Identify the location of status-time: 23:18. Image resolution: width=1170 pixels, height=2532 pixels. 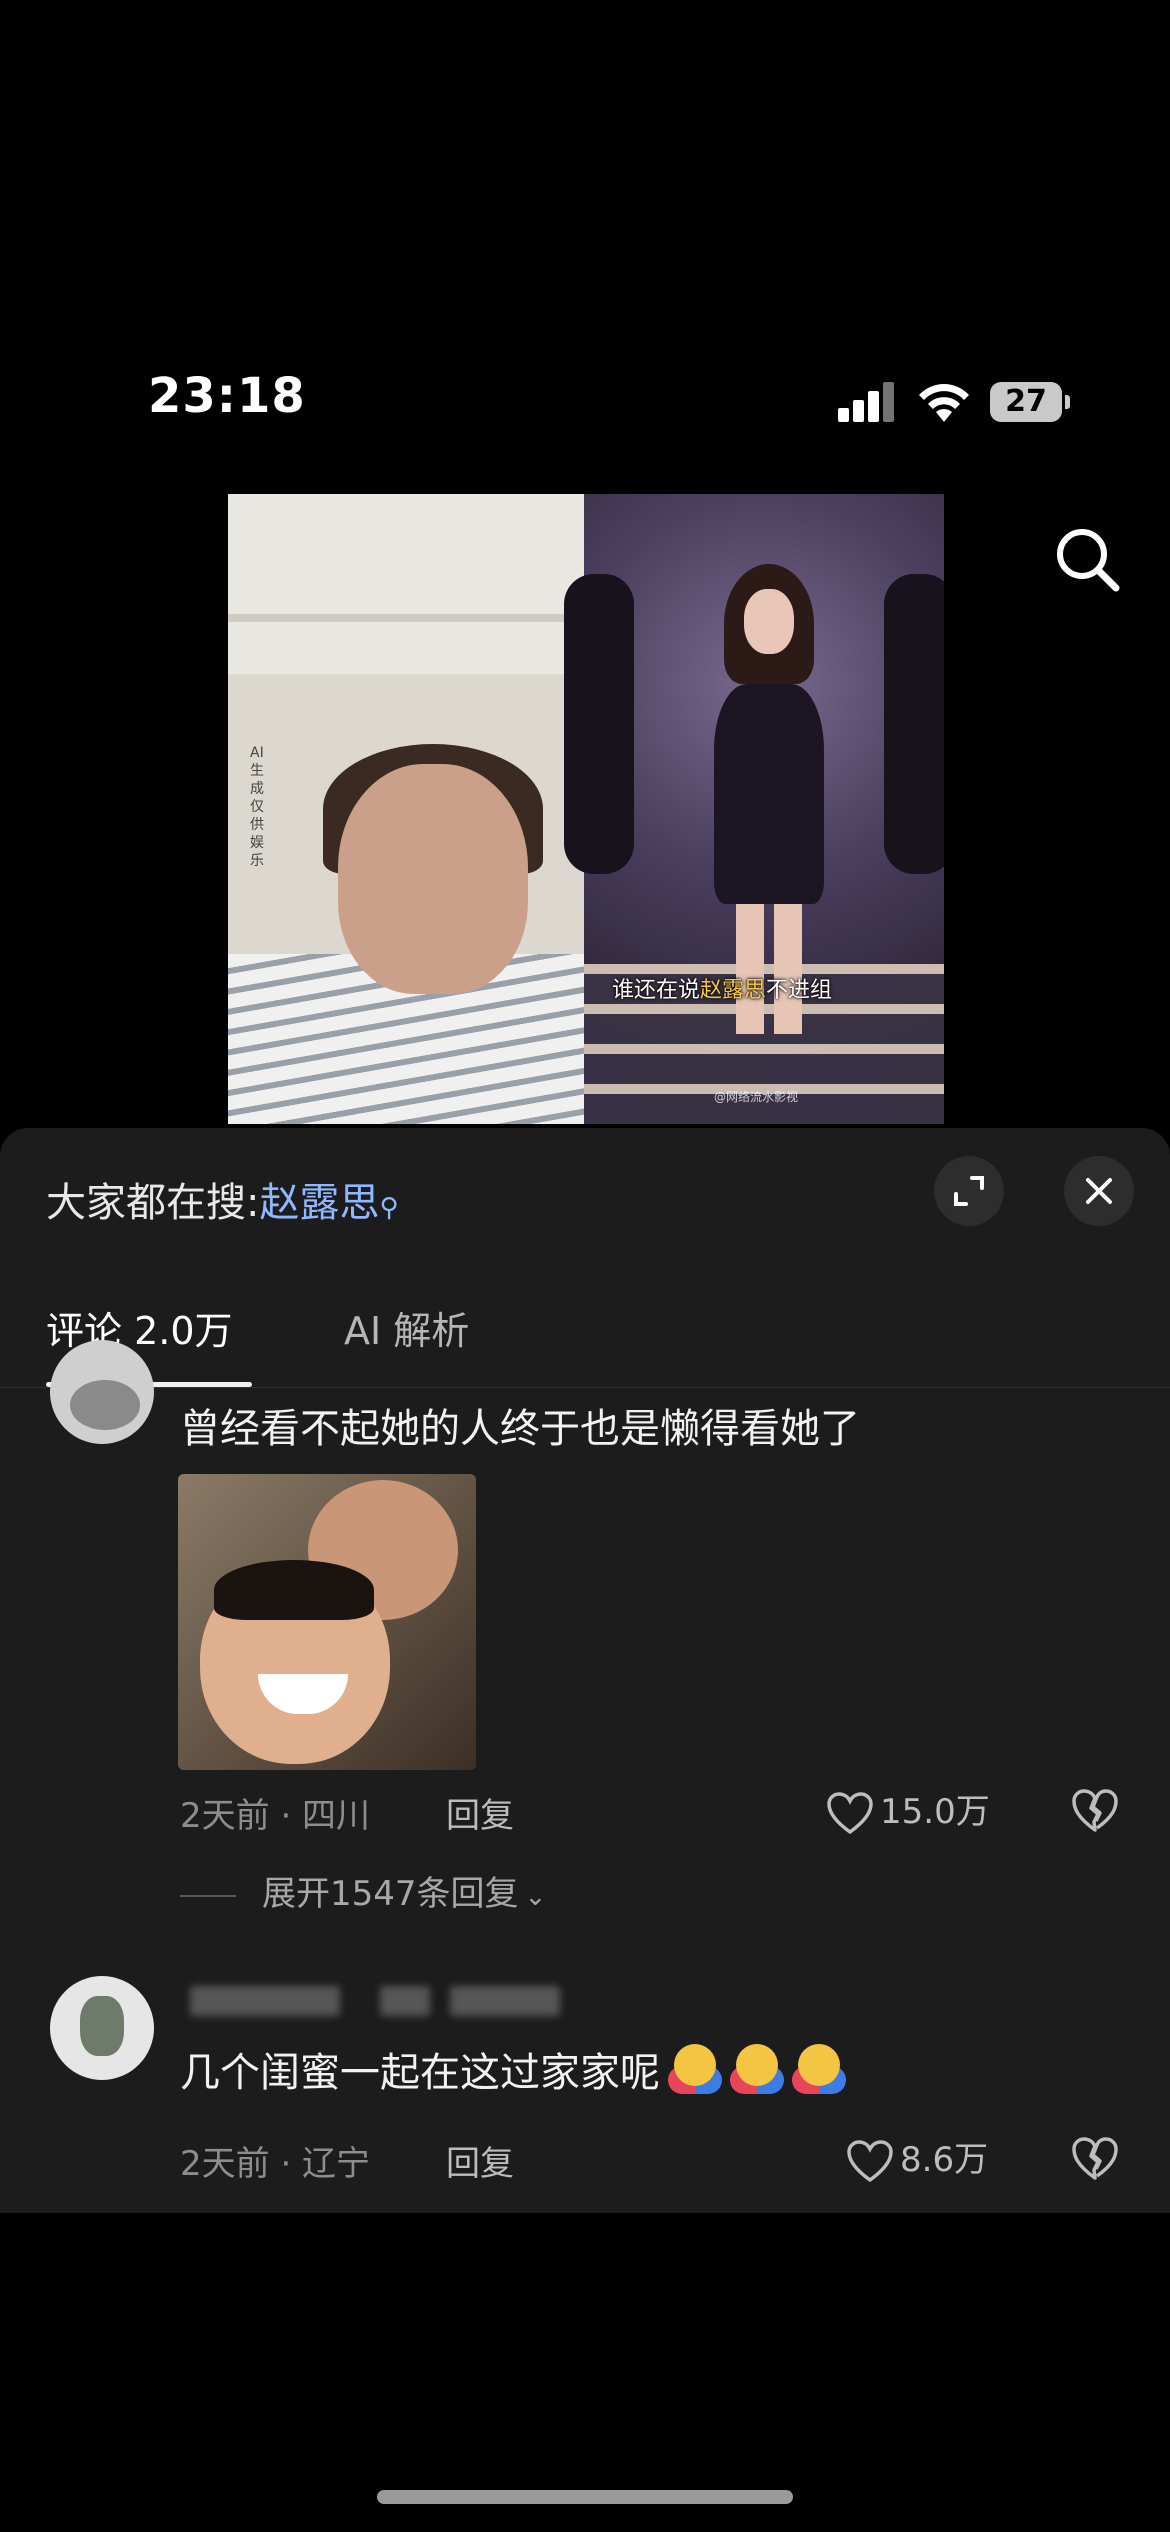
(227, 396).